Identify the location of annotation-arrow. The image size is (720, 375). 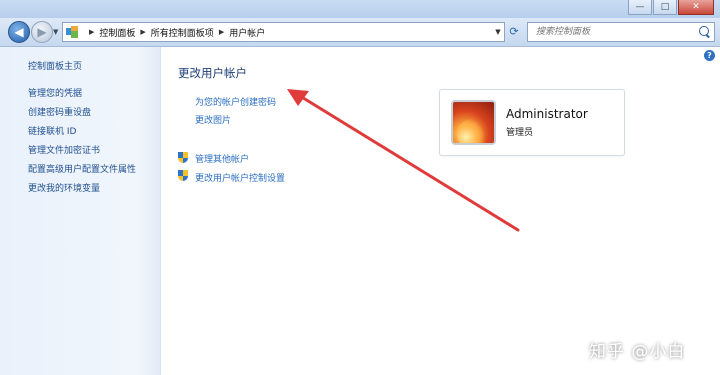
(403, 160).